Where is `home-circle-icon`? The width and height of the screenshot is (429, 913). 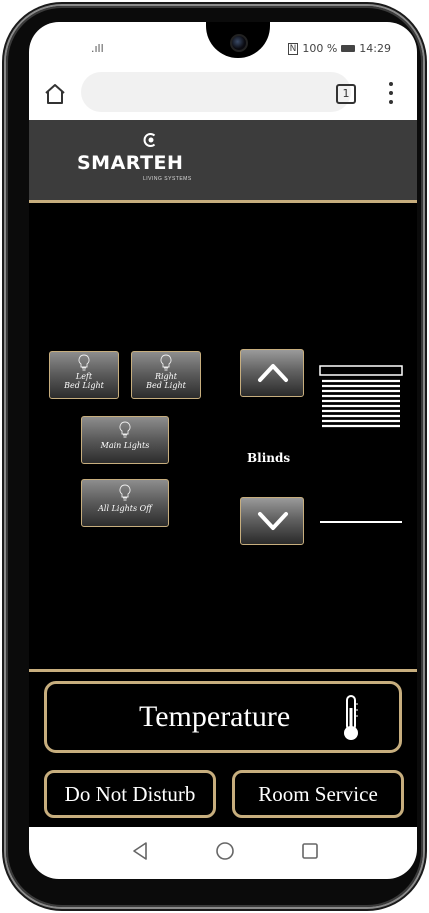 home-circle-icon is located at coordinates (225, 851).